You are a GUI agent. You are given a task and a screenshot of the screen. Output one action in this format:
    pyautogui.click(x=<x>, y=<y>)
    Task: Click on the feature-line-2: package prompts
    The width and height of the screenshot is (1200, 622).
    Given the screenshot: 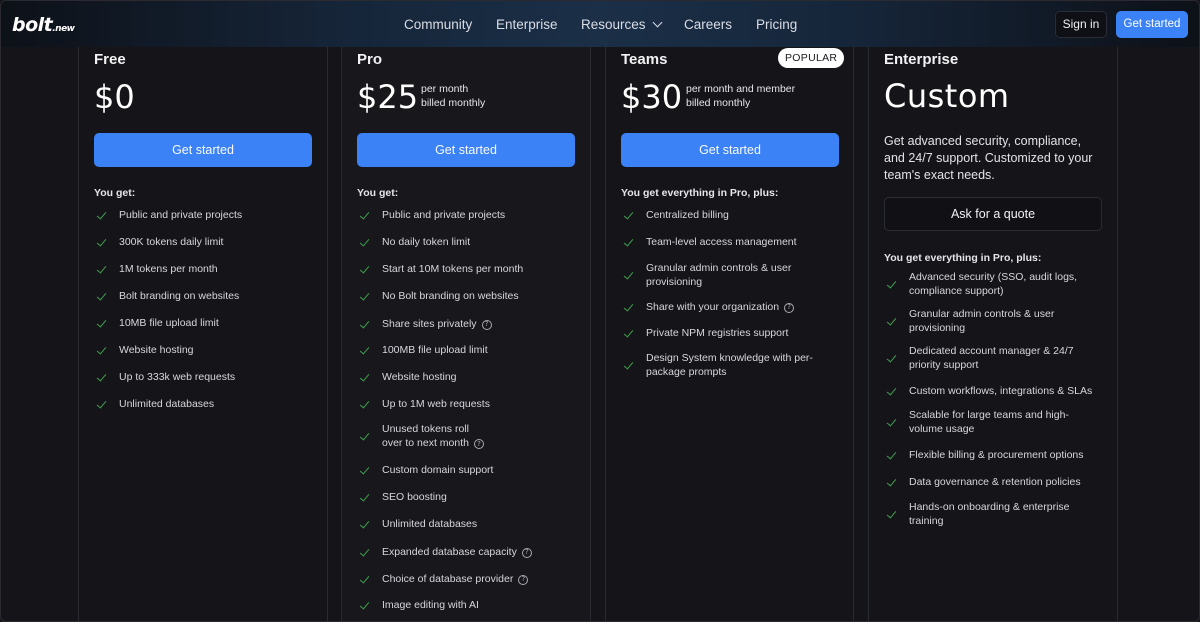 What is the action you would take?
    pyautogui.click(x=686, y=371)
    